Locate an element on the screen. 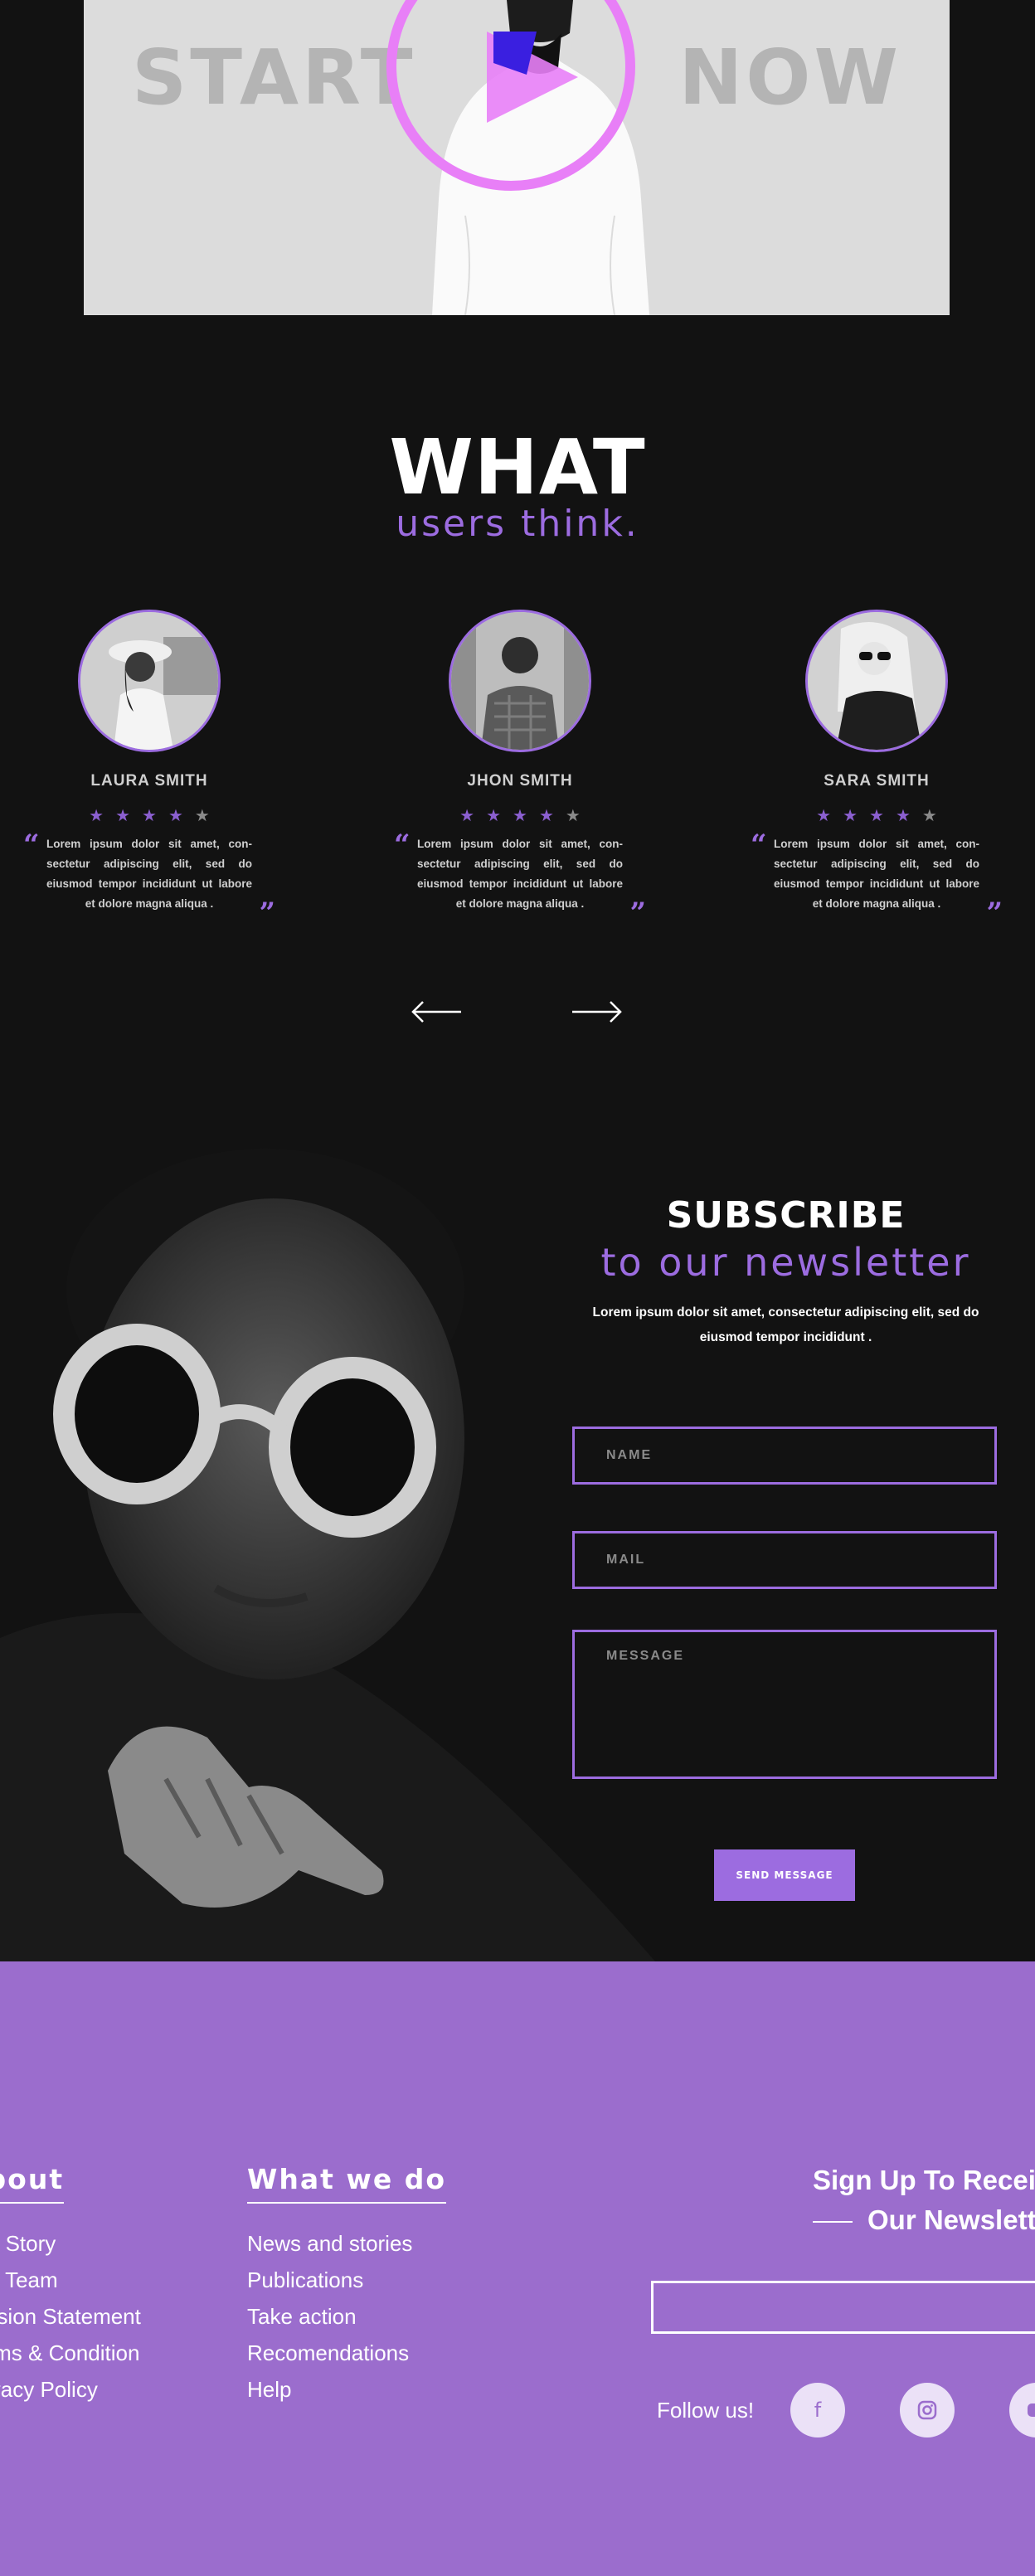 The height and width of the screenshot is (2576, 1035). testimonials-title: WHAT is located at coordinates (517, 468).